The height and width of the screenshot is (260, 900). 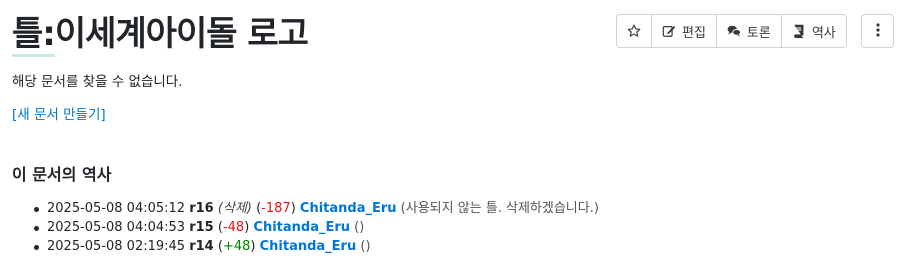 What do you see at coordinates (97, 82) in the screenshot?
I see `not-found-notice: 해당 문서를 찾을 수 없습니다.` at bounding box center [97, 82].